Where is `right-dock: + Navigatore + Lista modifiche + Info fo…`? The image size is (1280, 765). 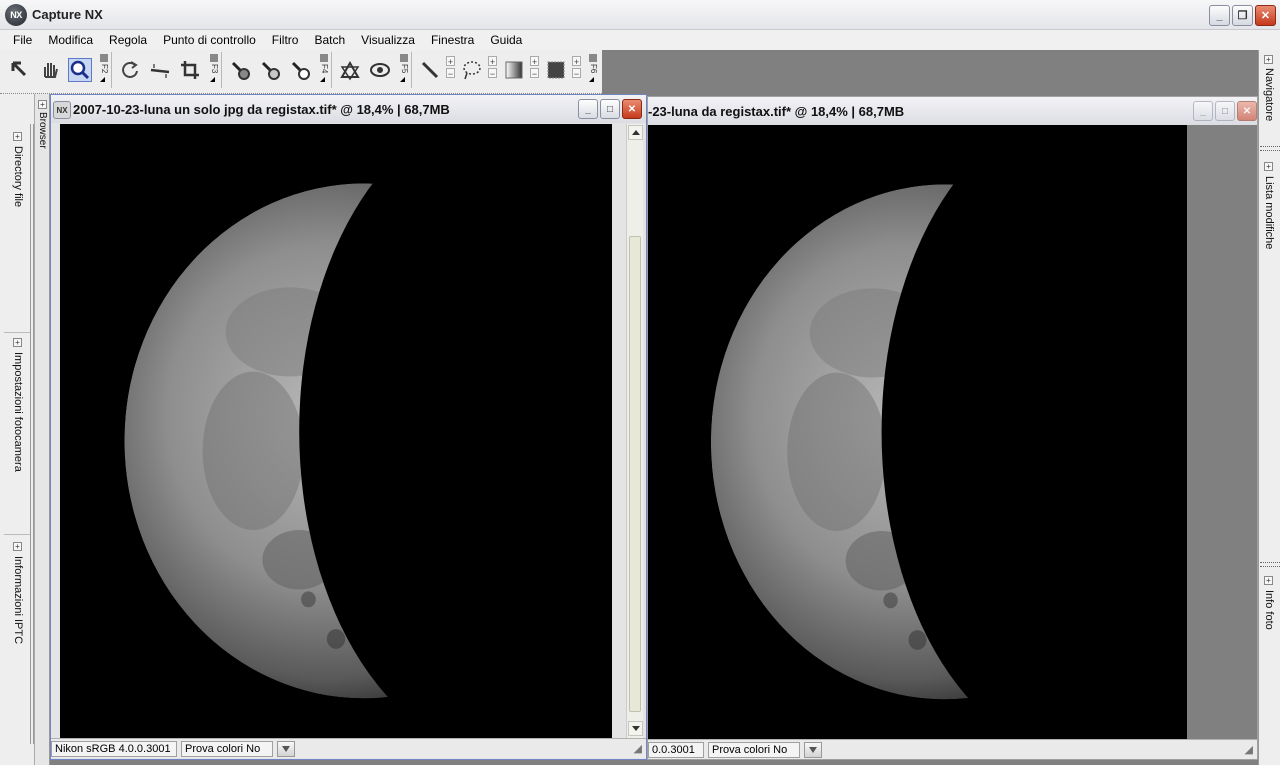 right-dock: + Navigatore + Lista modifiche + Info fo… is located at coordinates (1269, 407).